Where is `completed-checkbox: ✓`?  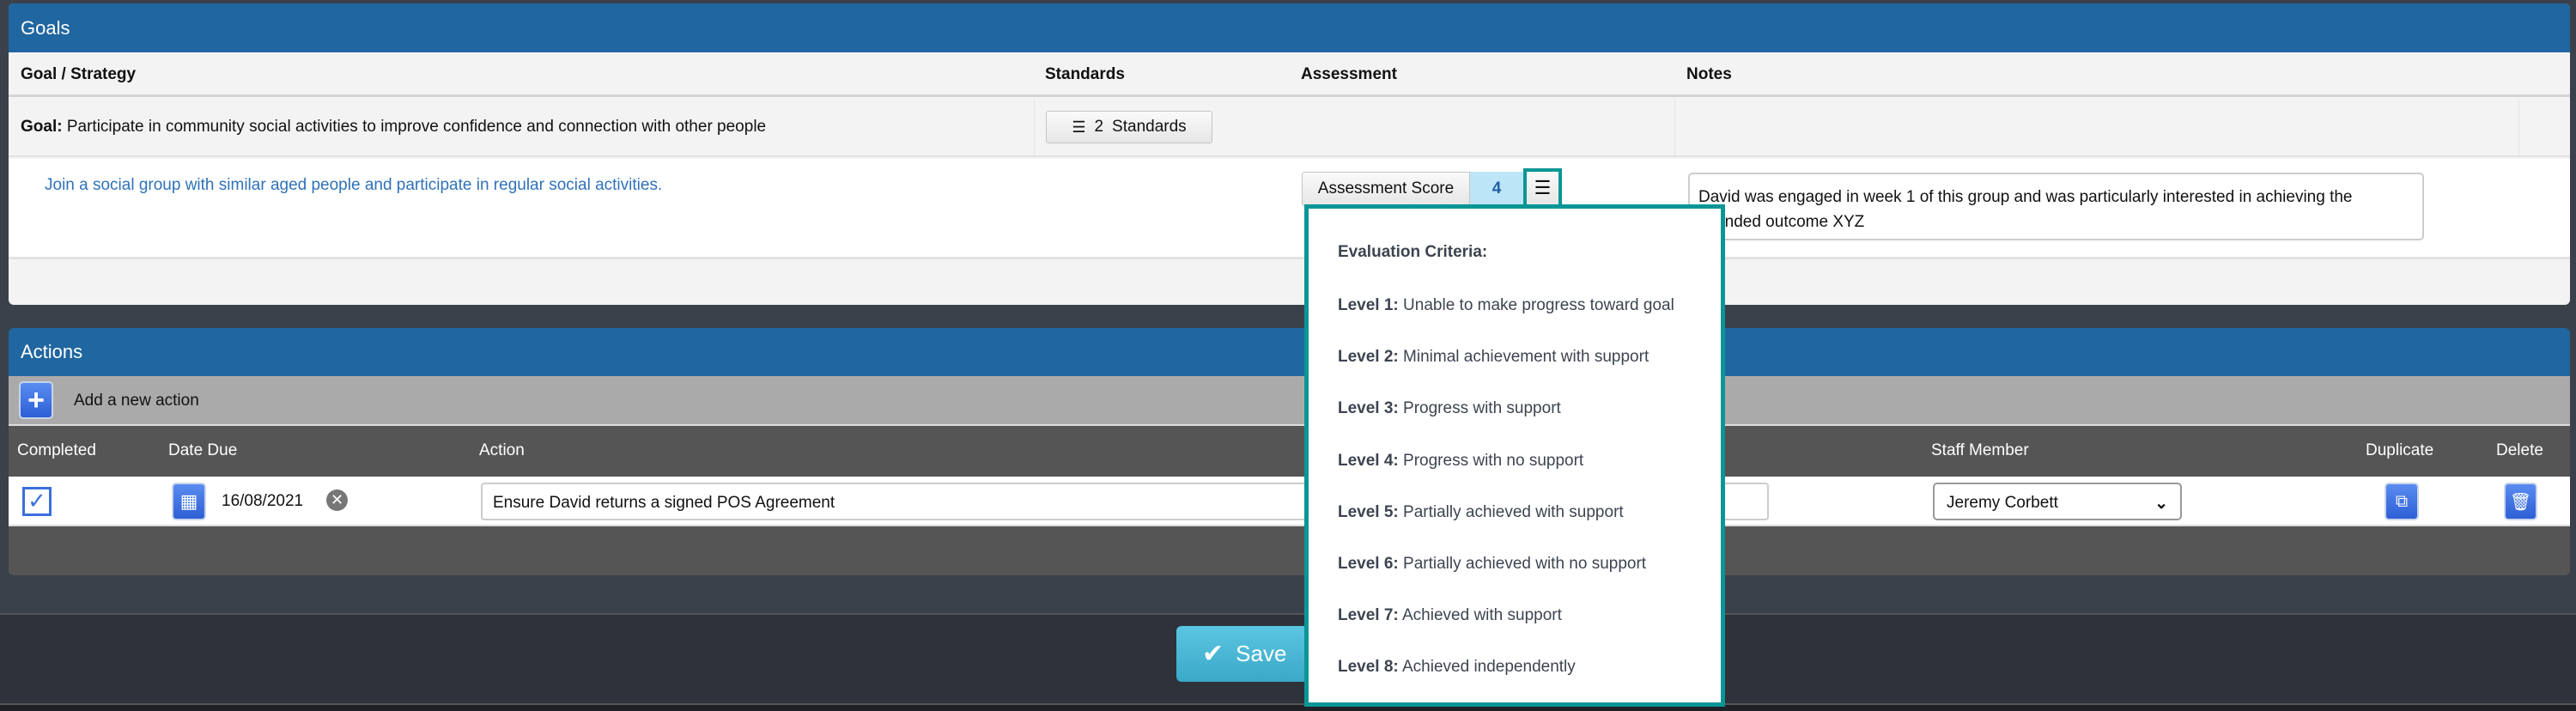 completed-checkbox: ✓ is located at coordinates (37, 501).